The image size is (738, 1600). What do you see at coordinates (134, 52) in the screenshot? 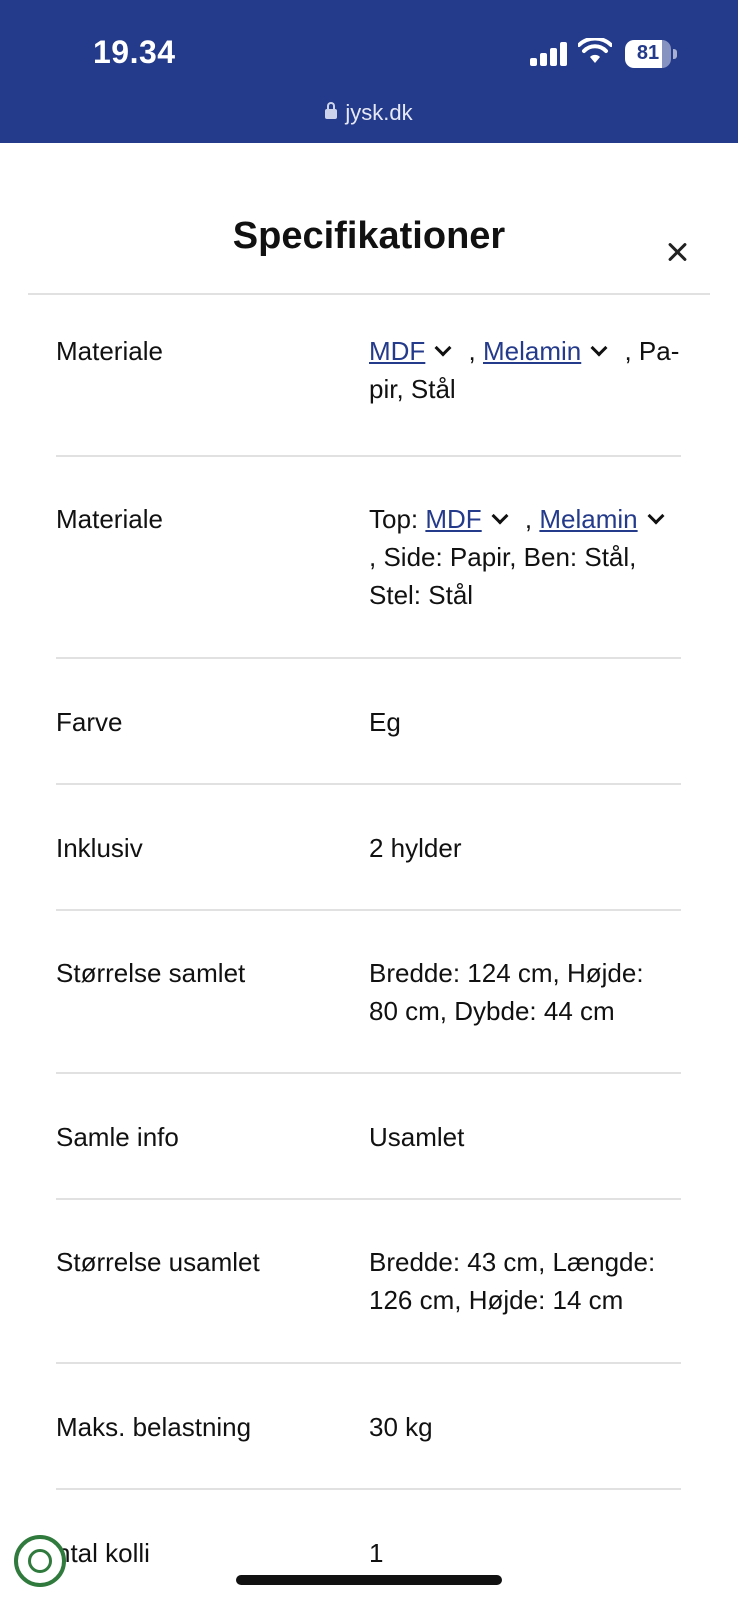
I see `status-time: 19.34` at bounding box center [134, 52].